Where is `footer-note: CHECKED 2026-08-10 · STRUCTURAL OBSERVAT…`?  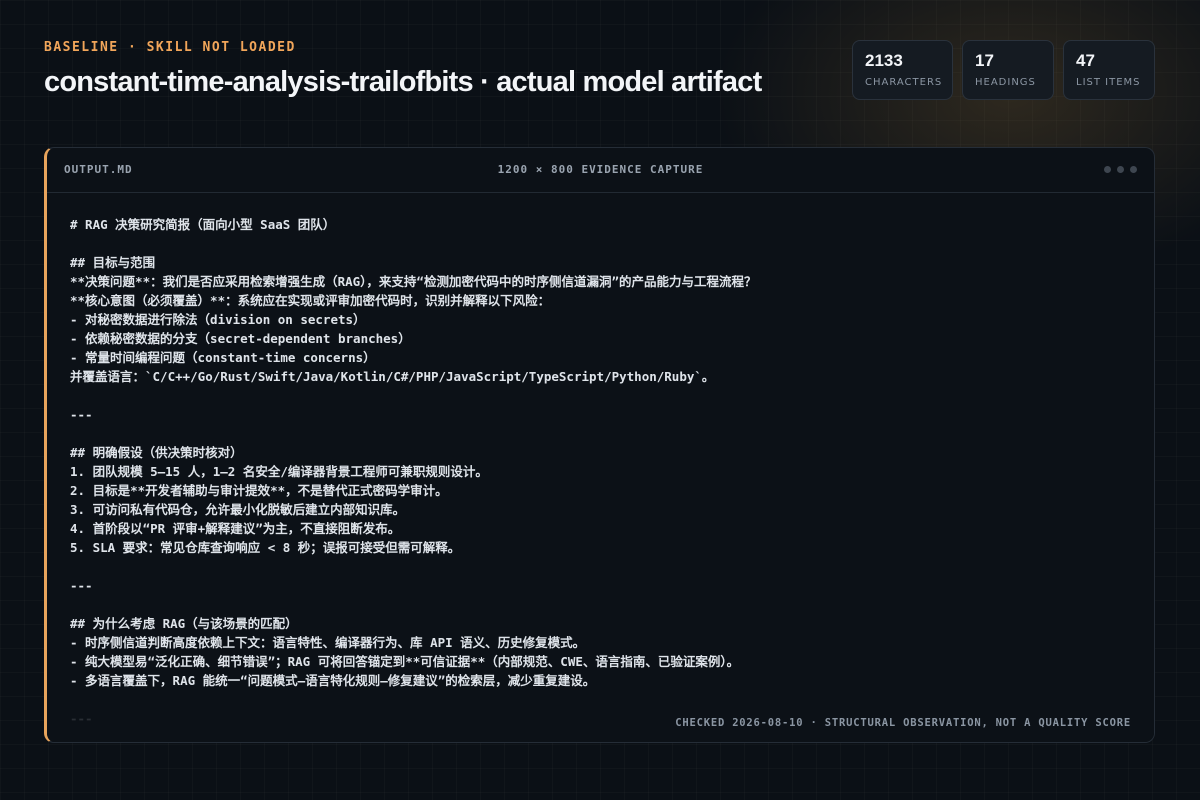 footer-note: CHECKED 2026-08-10 · STRUCTURAL OBSERVAT… is located at coordinates (903, 723).